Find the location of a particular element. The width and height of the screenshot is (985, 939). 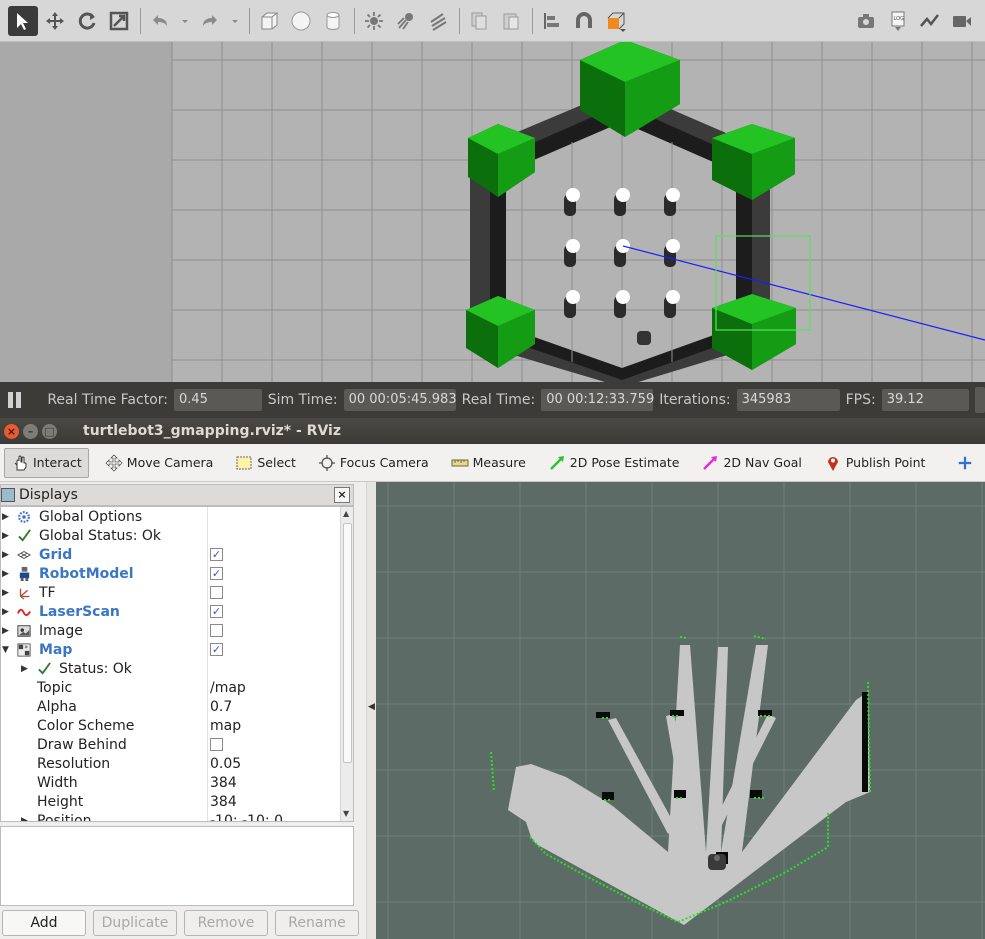

panel-splitter: ◀ is located at coordinates (371, 710).